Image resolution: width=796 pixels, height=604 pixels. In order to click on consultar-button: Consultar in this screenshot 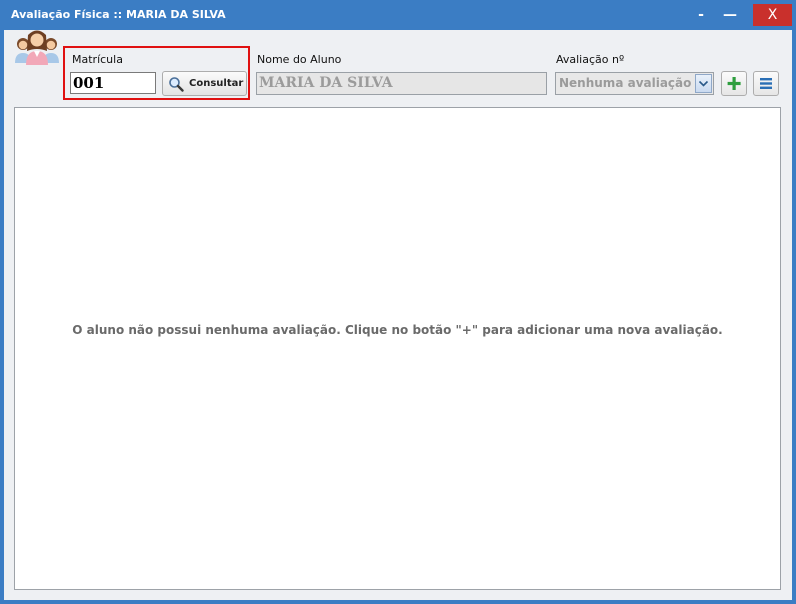, I will do `click(204, 83)`.